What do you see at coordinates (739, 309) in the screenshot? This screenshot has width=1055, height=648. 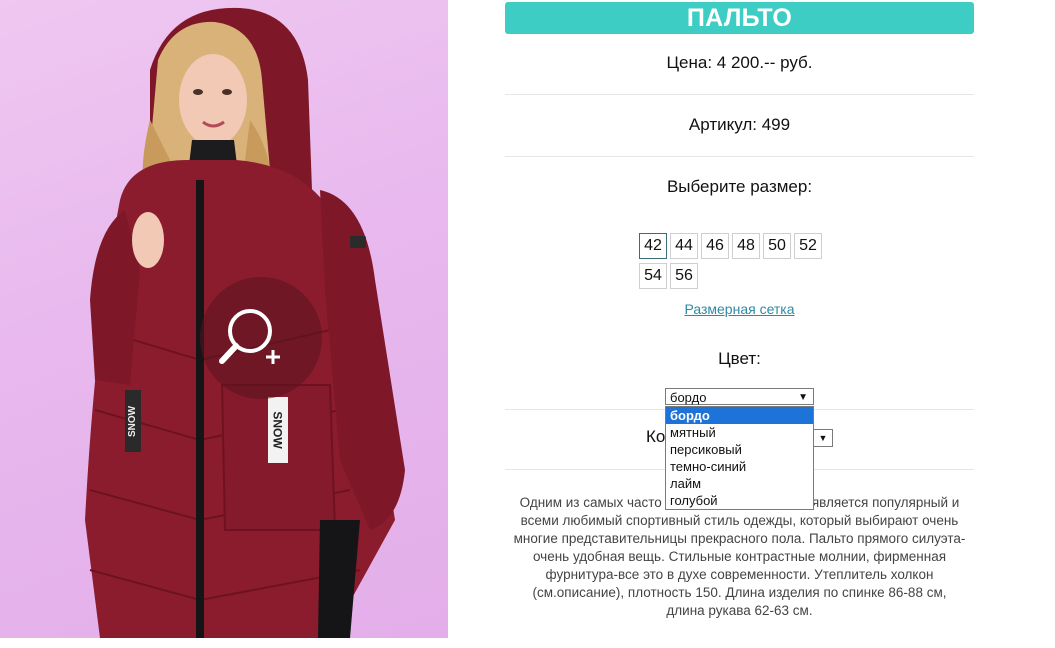 I see `size-chart-link: Размерная сетка` at bounding box center [739, 309].